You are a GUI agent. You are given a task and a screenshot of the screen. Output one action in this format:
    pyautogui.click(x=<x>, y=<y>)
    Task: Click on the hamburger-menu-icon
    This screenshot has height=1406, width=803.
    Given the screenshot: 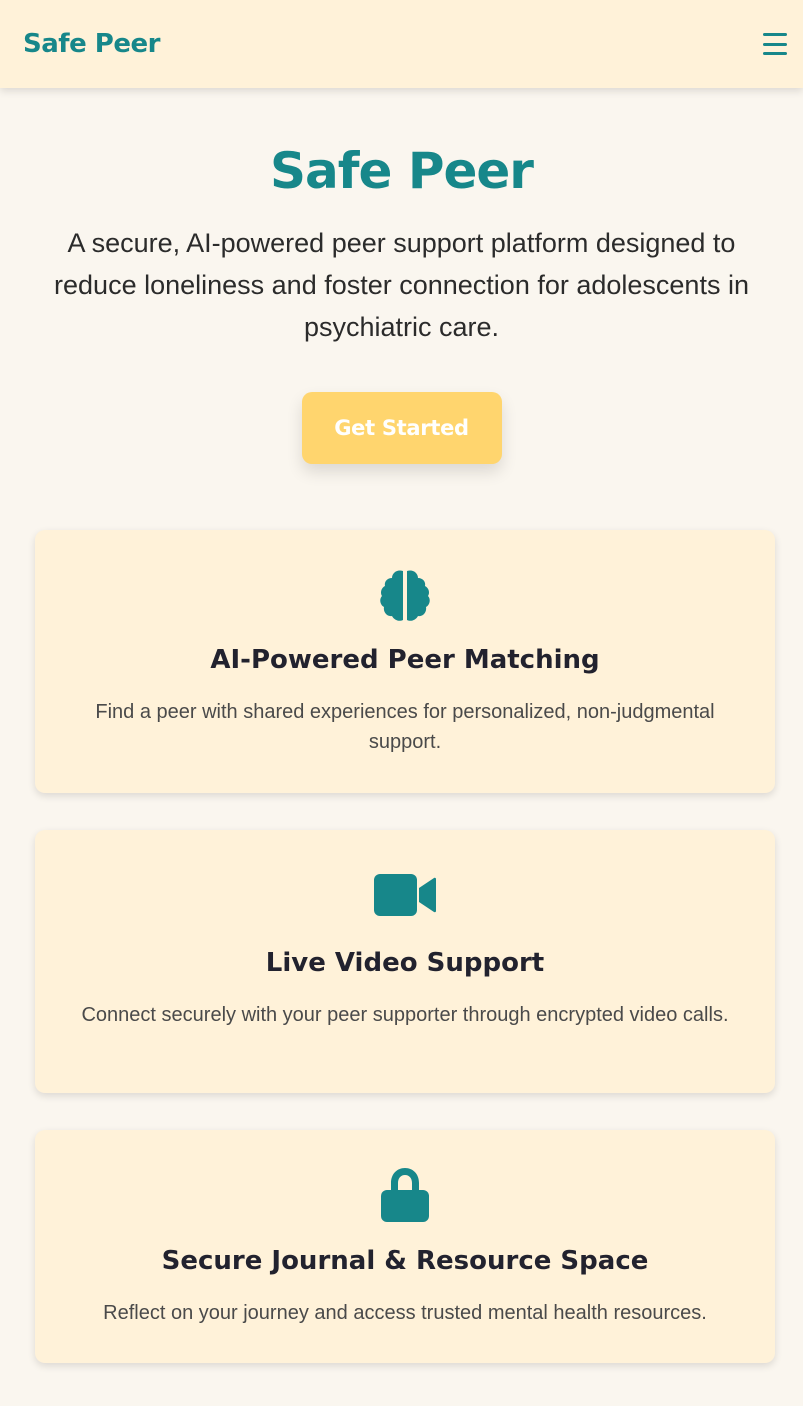 What is the action you would take?
    pyautogui.click(x=775, y=44)
    